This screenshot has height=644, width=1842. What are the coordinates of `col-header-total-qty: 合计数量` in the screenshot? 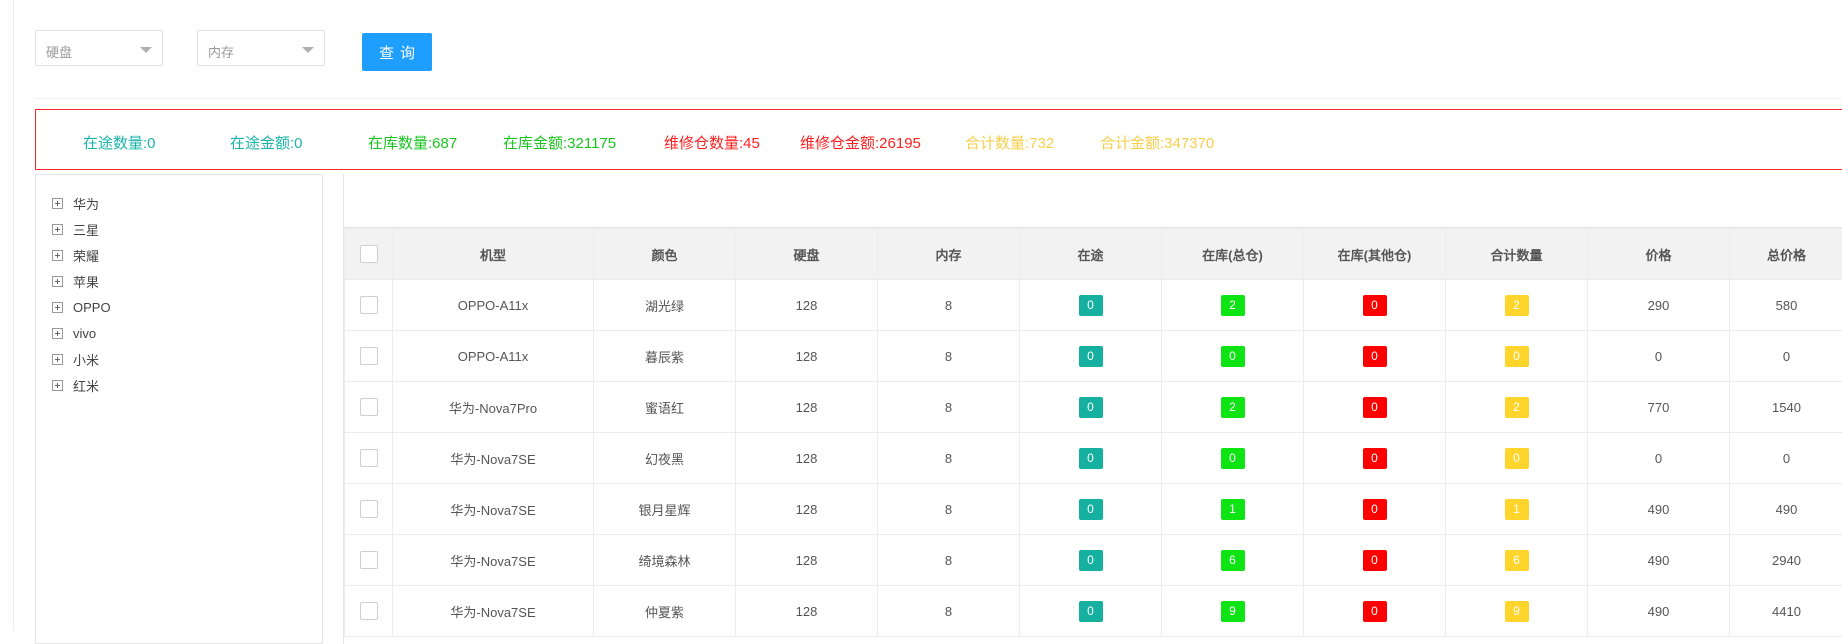 It's located at (1517, 254).